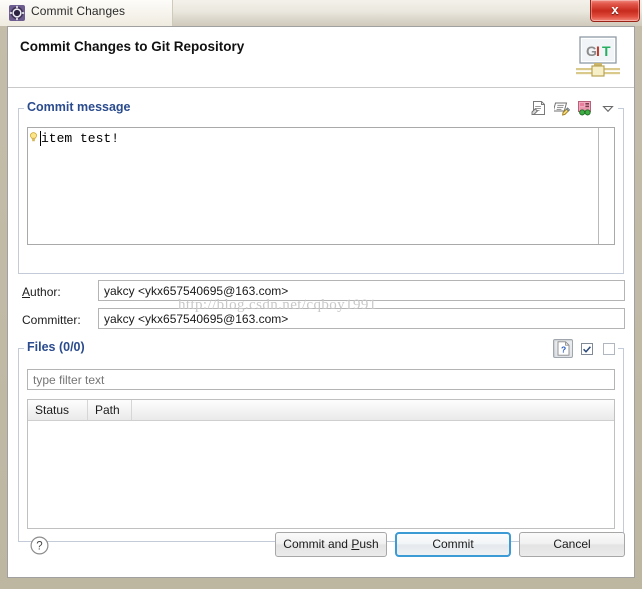 This screenshot has height=589, width=642. I want to click on page-title: Commit Changes to Git Repository, so click(132, 46).